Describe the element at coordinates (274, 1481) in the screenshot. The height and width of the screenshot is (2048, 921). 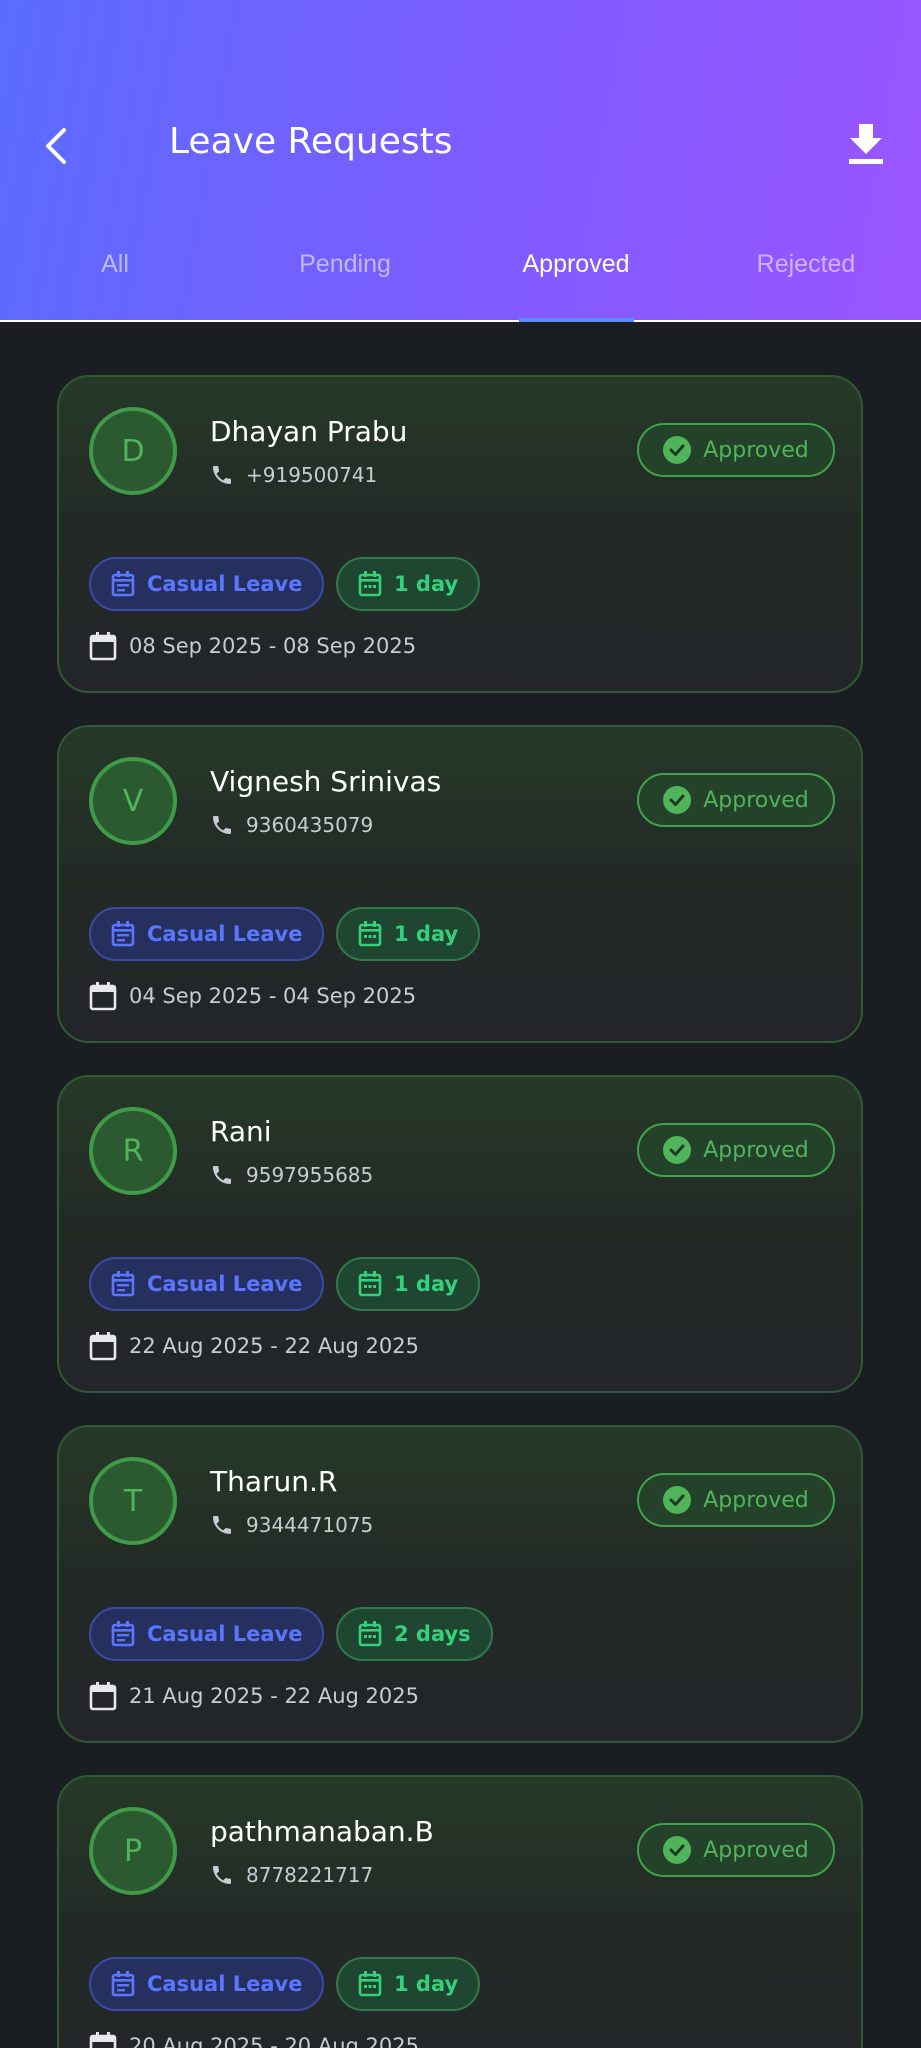
I see `employee-name: Tharun.R` at that location.